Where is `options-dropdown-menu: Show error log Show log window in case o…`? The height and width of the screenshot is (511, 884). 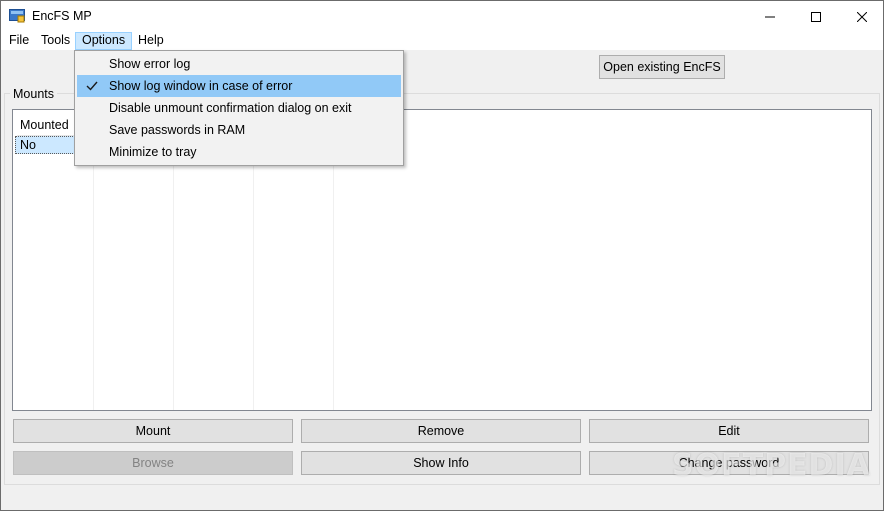 options-dropdown-menu: Show error log Show log window in case o… is located at coordinates (239, 108).